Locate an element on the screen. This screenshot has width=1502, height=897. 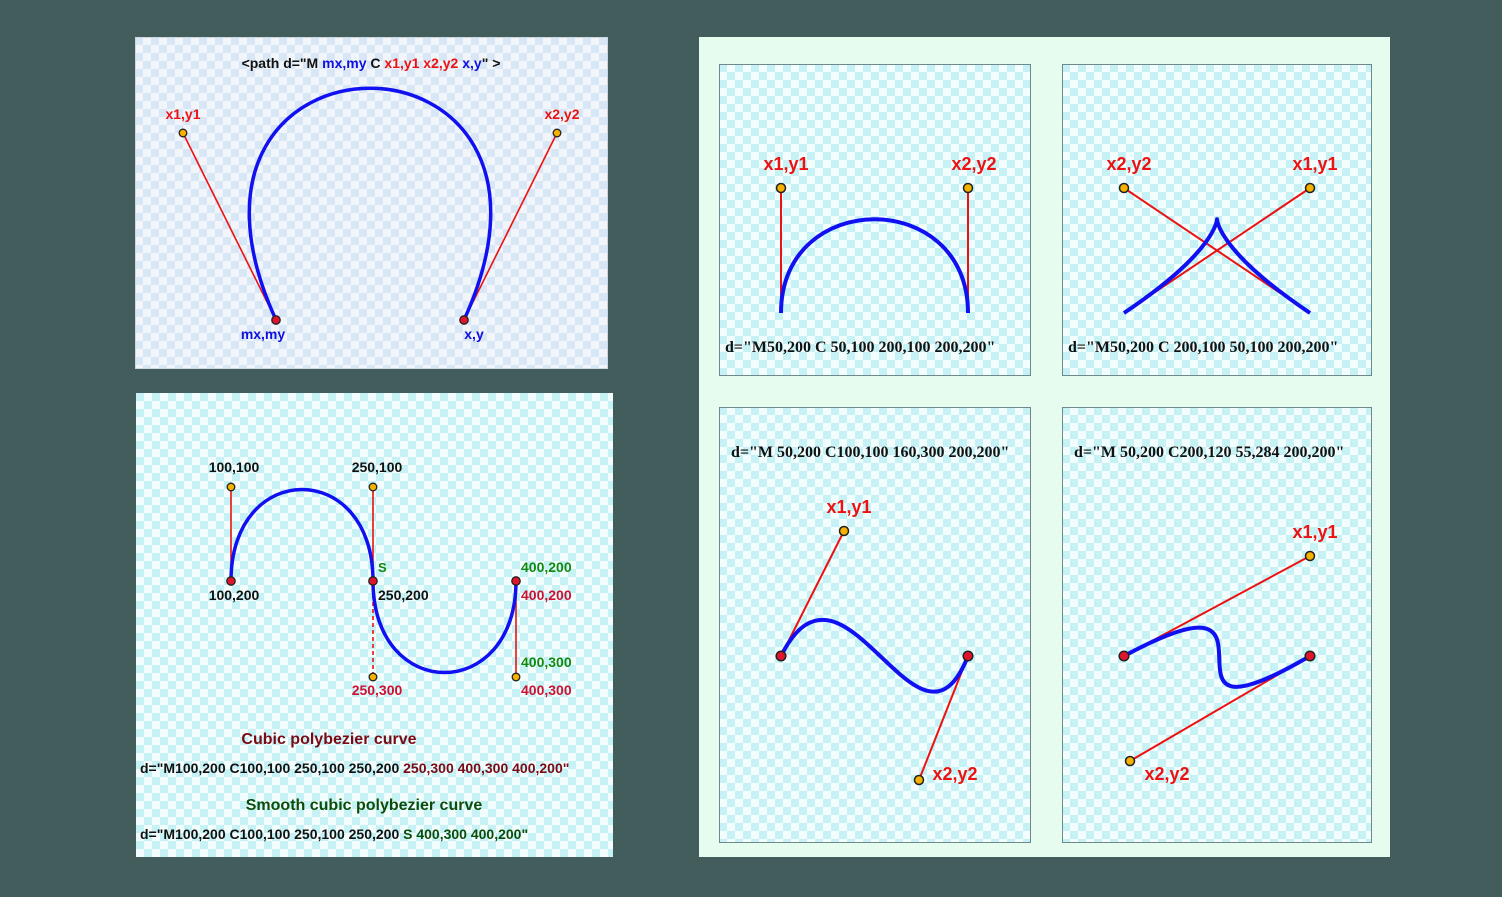
label-100-200: 100,200 is located at coordinates (234, 595).